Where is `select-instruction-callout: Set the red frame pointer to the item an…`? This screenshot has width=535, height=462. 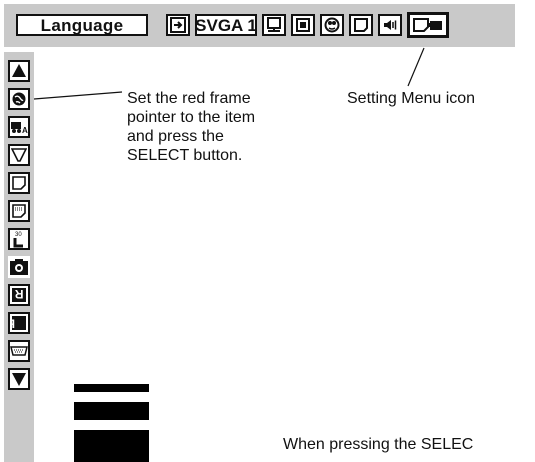
select-instruction-callout: Set the red frame pointer to the item an… is located at coordinates (191, 127).